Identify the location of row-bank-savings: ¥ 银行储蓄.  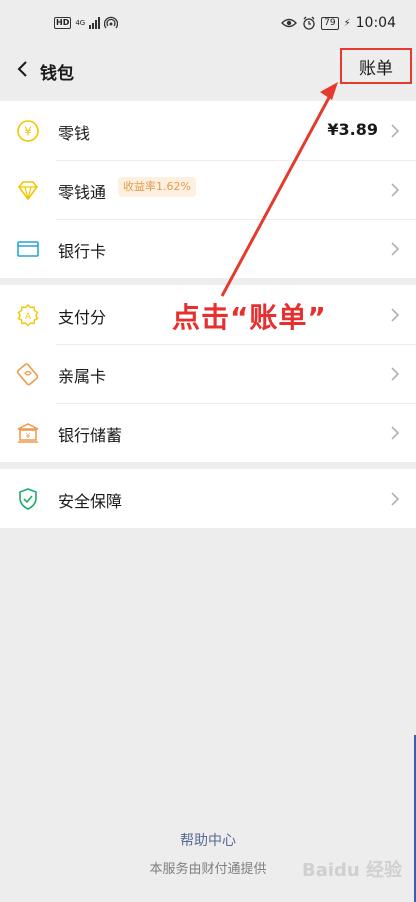
(208, 432).